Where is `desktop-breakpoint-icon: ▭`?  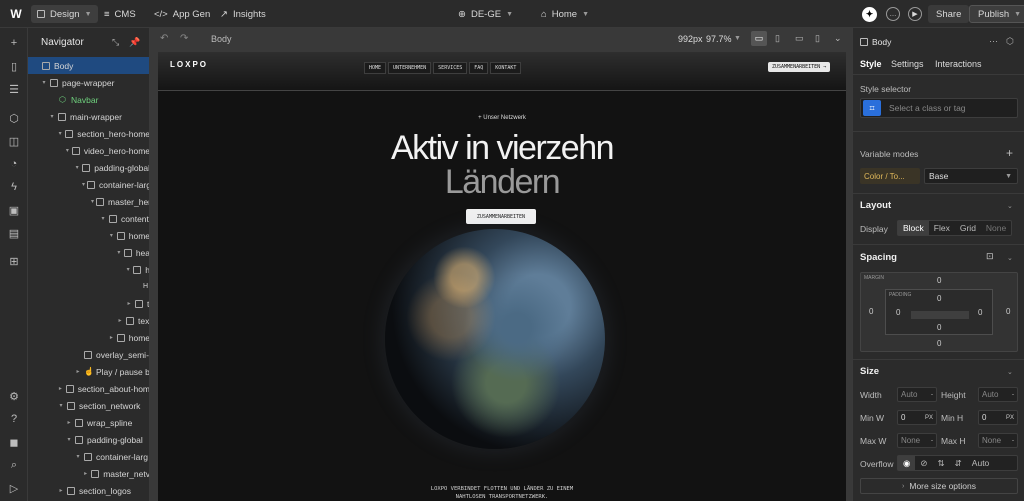 desktop-breakpoint-icon: ▭ is located at coordinates (759, 38).